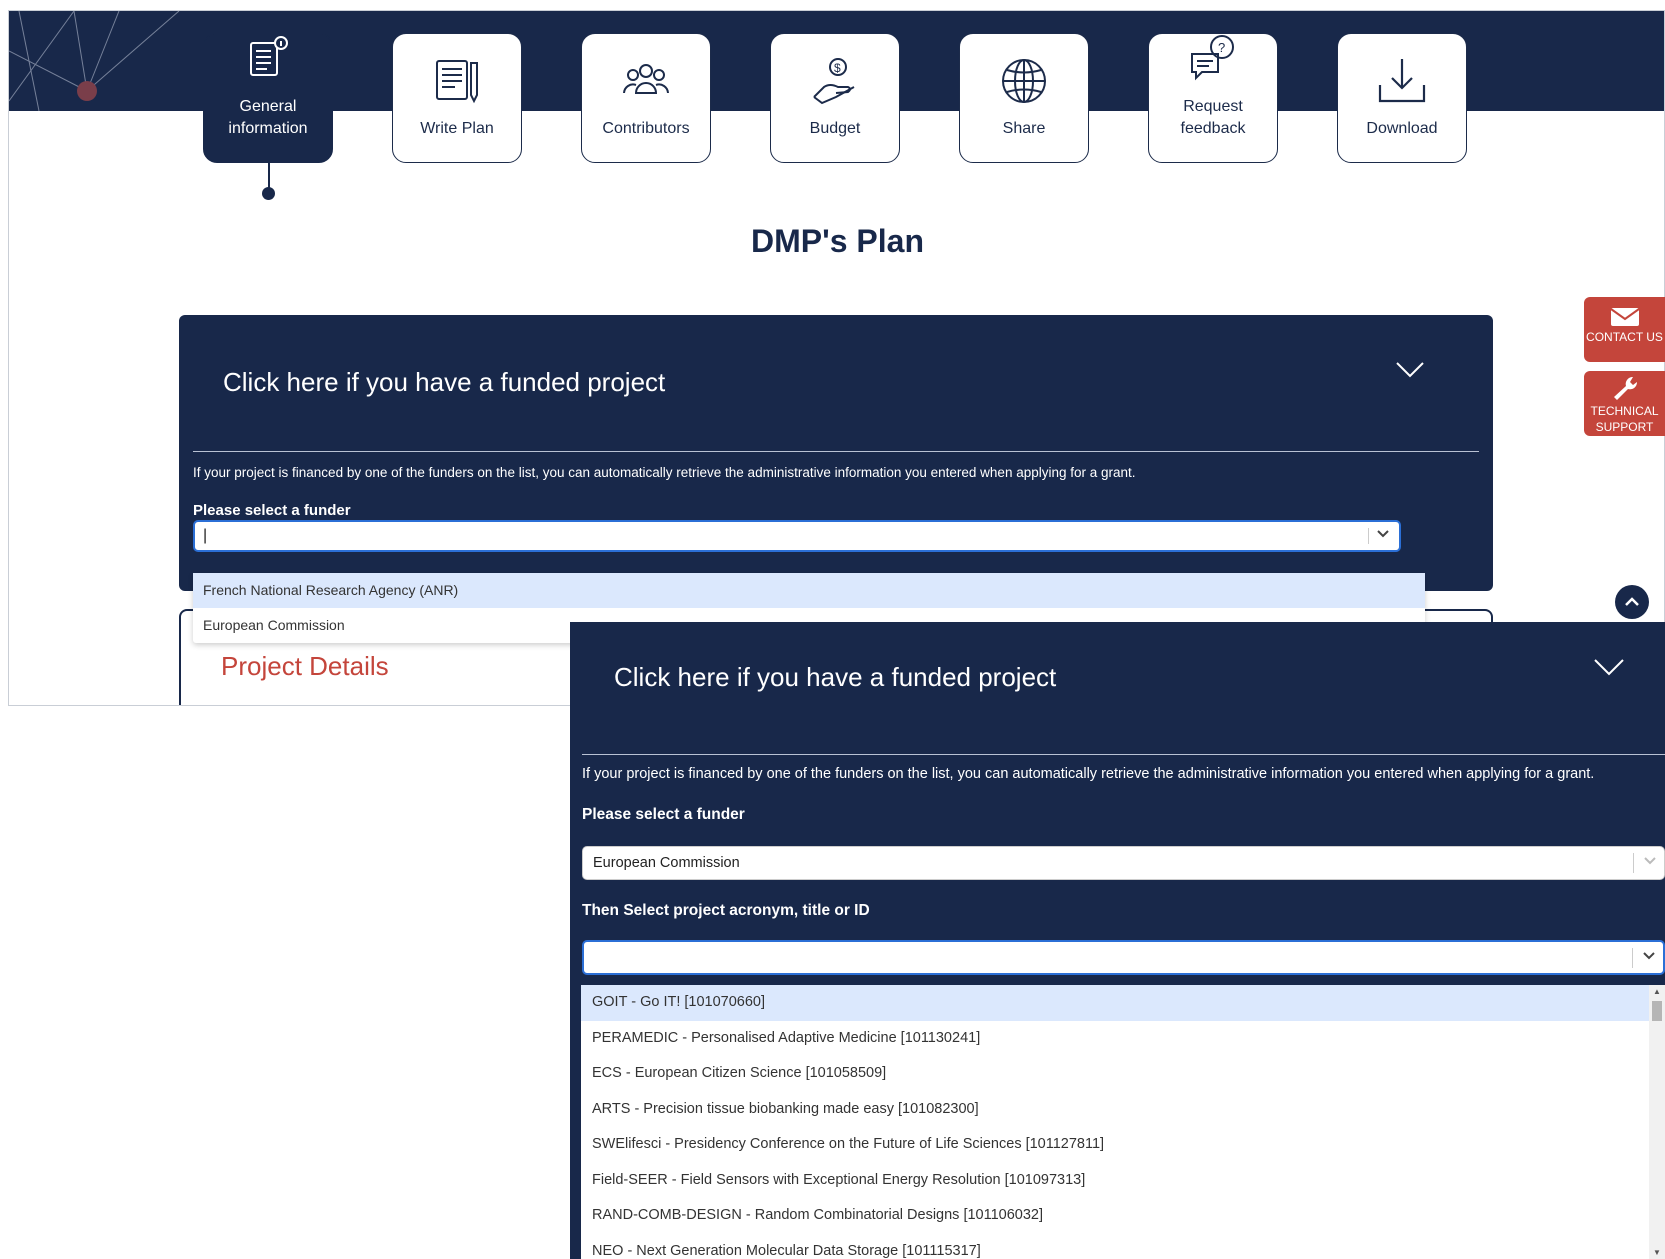  I want to click on chevron-up-icon, so click(1632, 601).